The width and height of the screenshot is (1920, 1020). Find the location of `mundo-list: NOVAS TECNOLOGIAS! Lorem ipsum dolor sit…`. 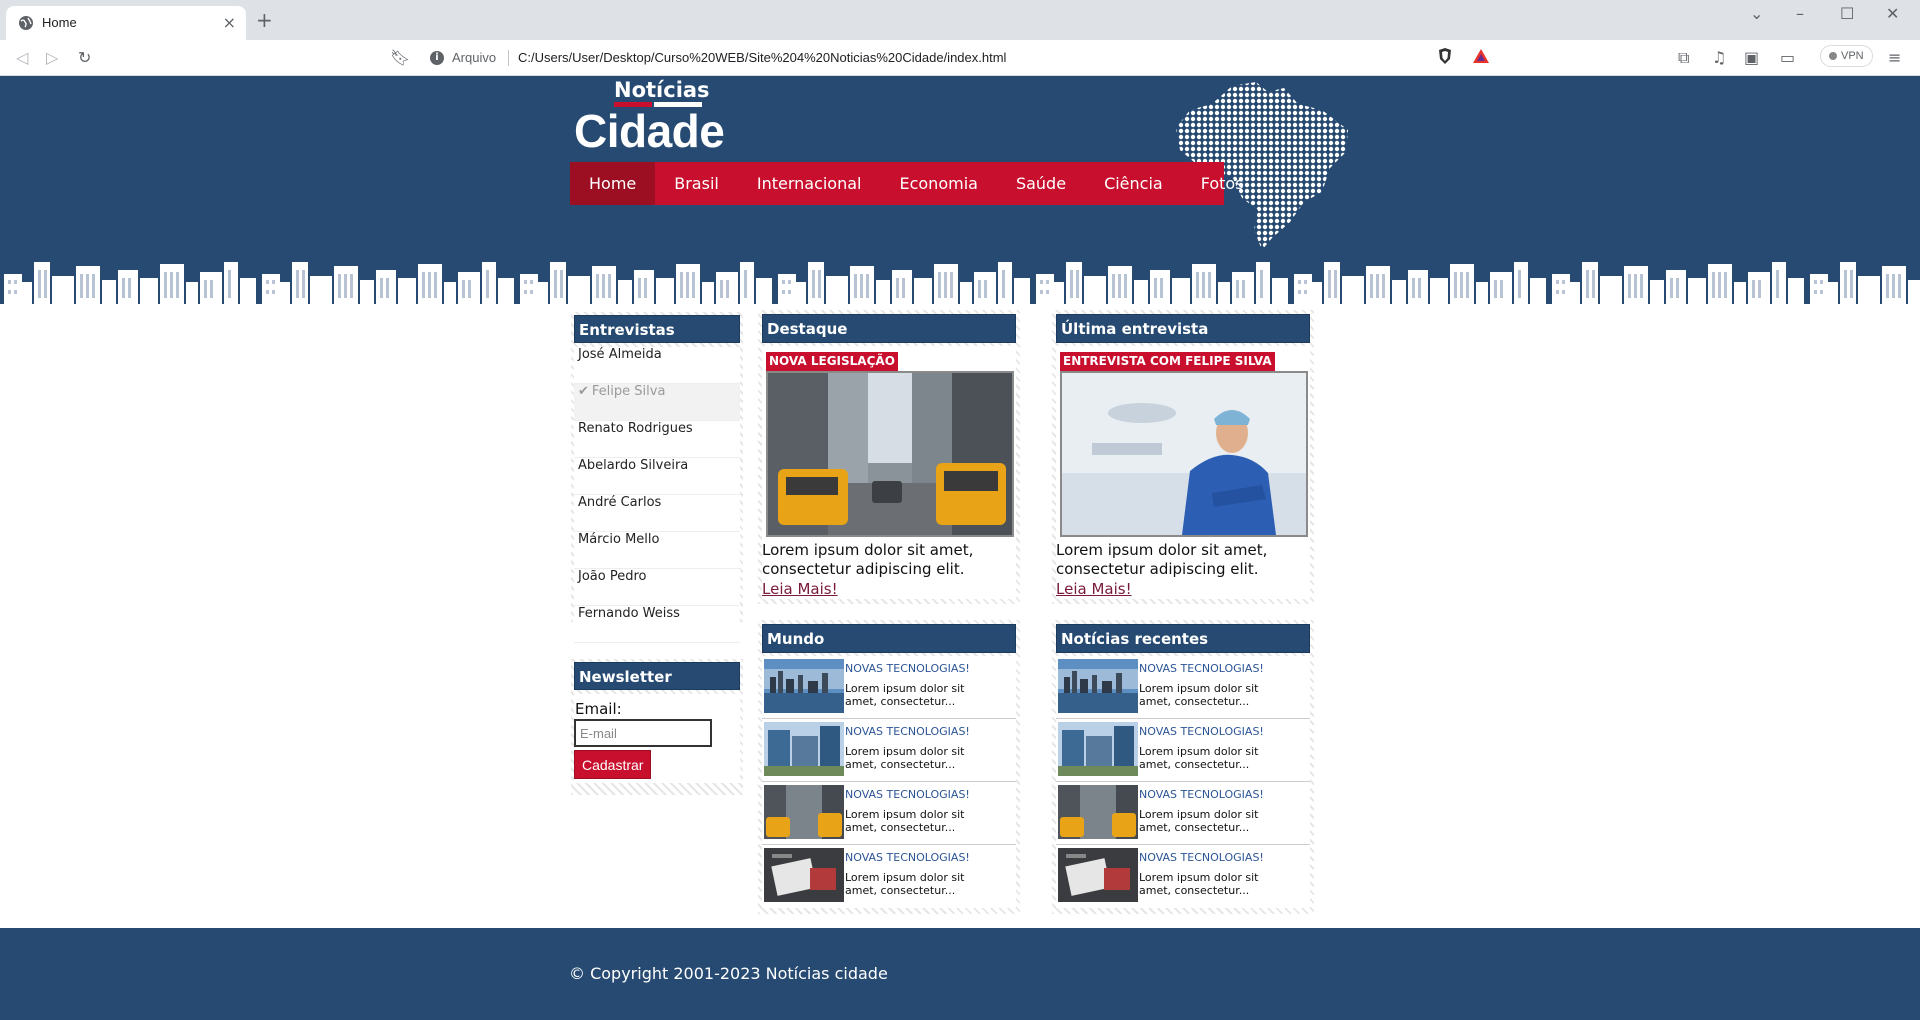

mundo-list: NOVAS TECNOLOGIAS! Lorem ipsum dolor sit… is located at coordinates (889, 782).